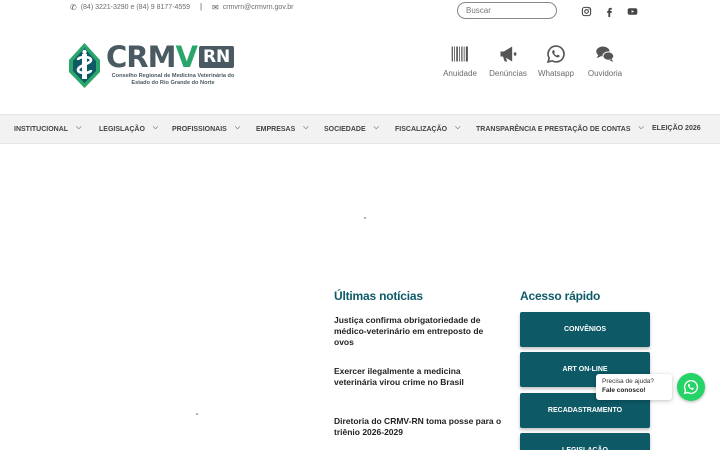  Describe the element at coordinates (676, 128) in the screenshot. I see `nav-item-eleicao-2026: ELEIÇÃO 2026` at that location.